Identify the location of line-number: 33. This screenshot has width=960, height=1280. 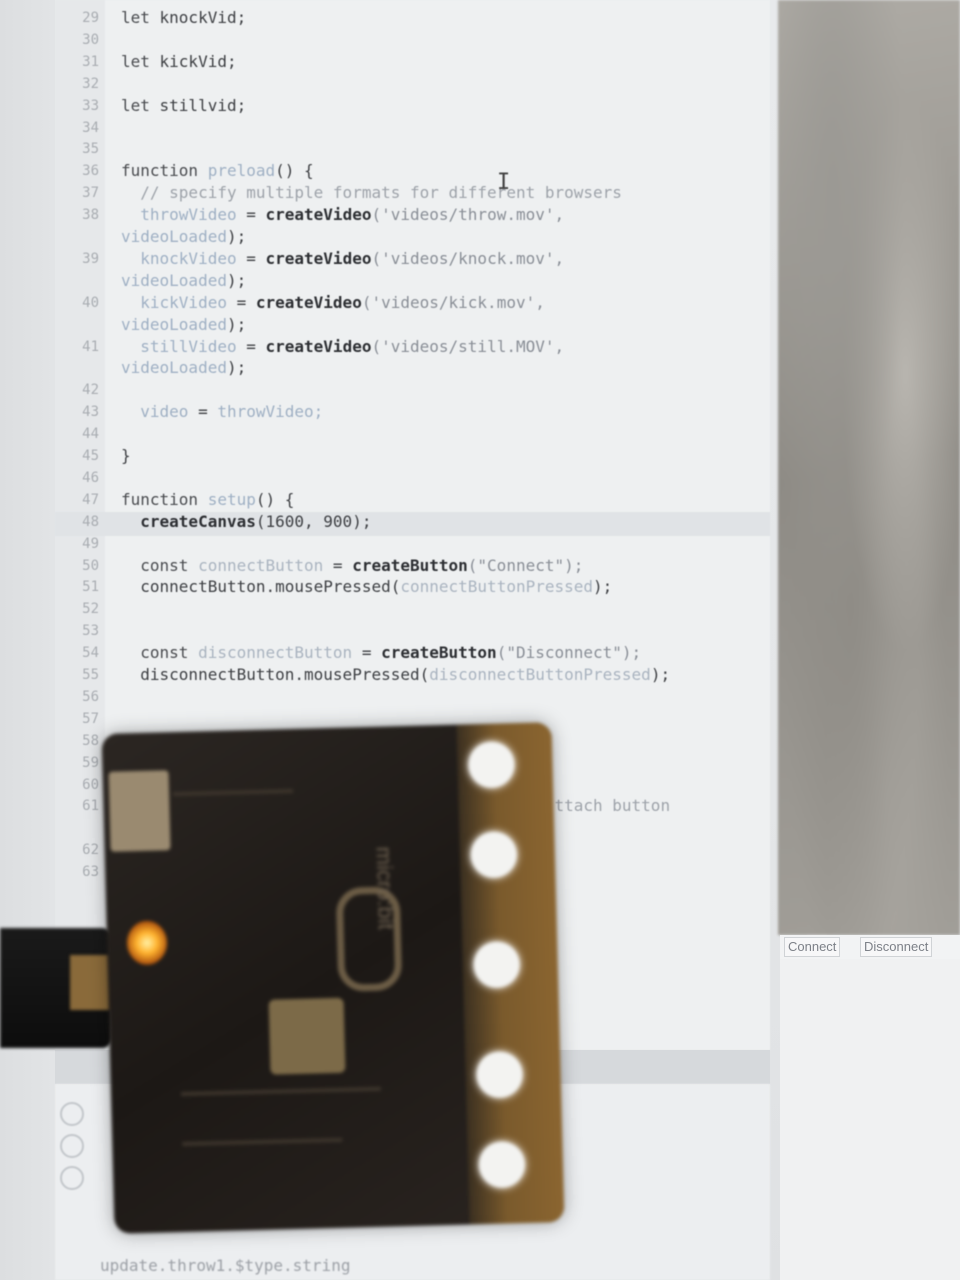
(90, 105).